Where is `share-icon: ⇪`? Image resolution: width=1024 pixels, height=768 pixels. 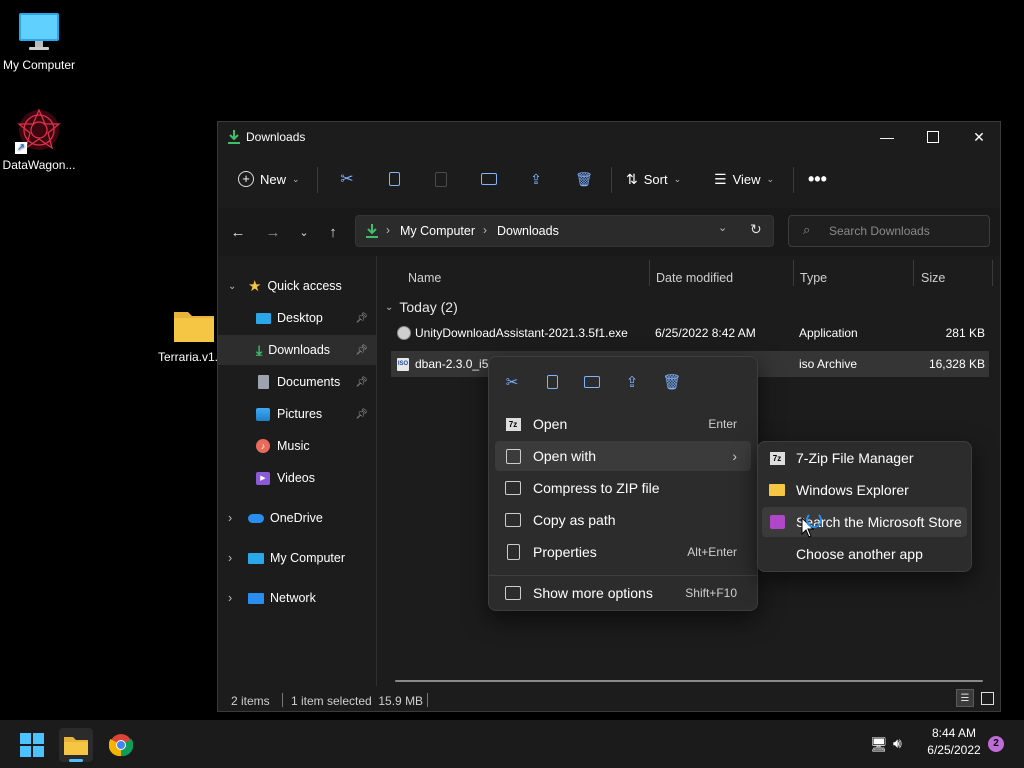
share-icon: ⇪ is located at coordinates (536, 178).